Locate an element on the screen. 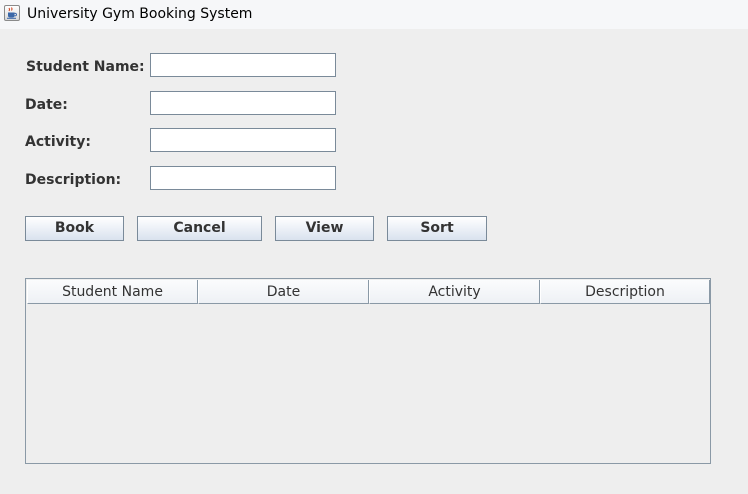 This screenshot has height=494, width=748. view-button: View is located at coordinates (324, 228).